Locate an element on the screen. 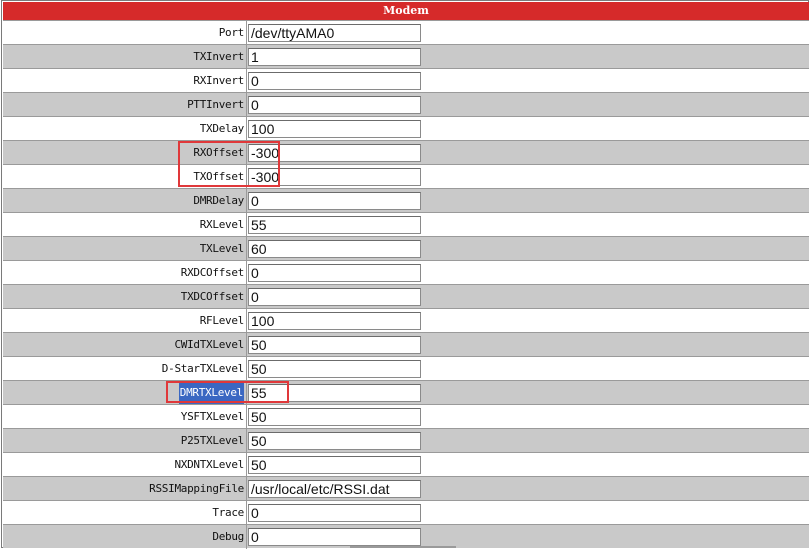 The height and width of the screenshot is (549, 811). label-txdcoffset: TXDCOffset is located at coordinates (212, 296).